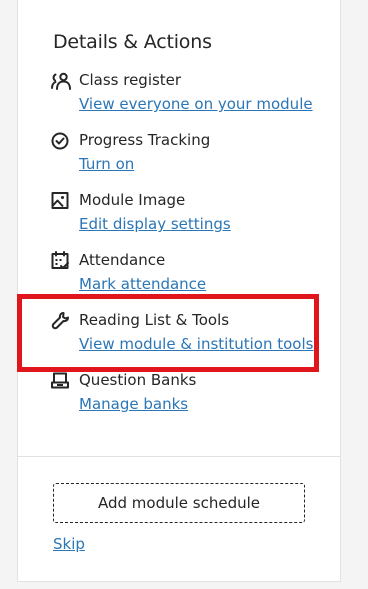 This screenshot has width=368, height=589. Describe the element at coordinates (196, 344) in the screenshot. I see `view-module-tools-link: View module & institution tools` at that location.